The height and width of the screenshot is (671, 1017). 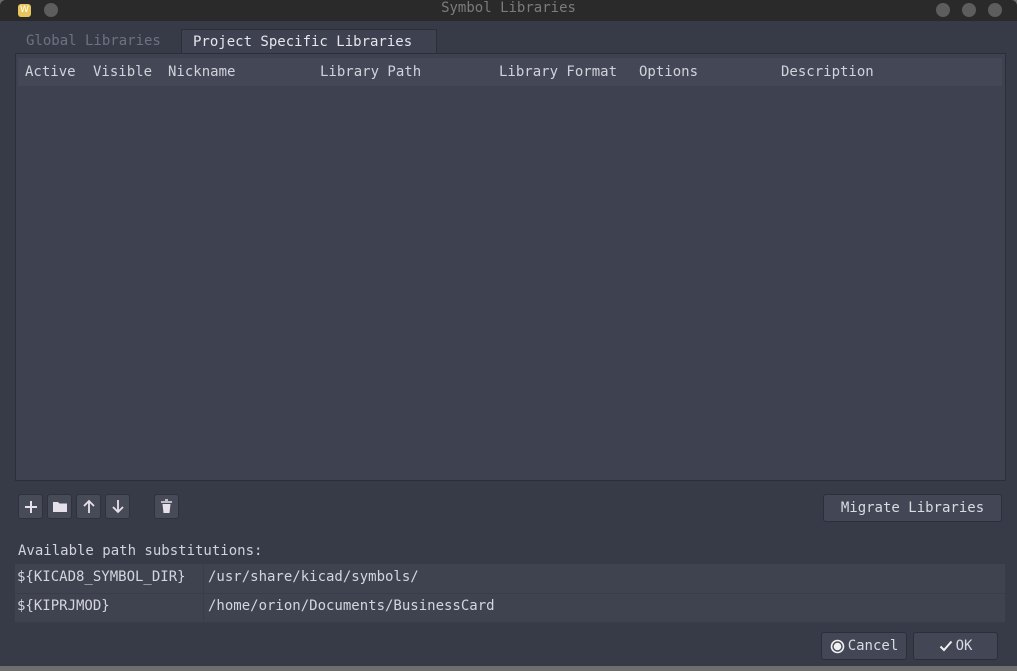 What do you see at coordinates (837, 646) in the screenshot?
I see `cancel-icon` at bounding box center [837, 646].